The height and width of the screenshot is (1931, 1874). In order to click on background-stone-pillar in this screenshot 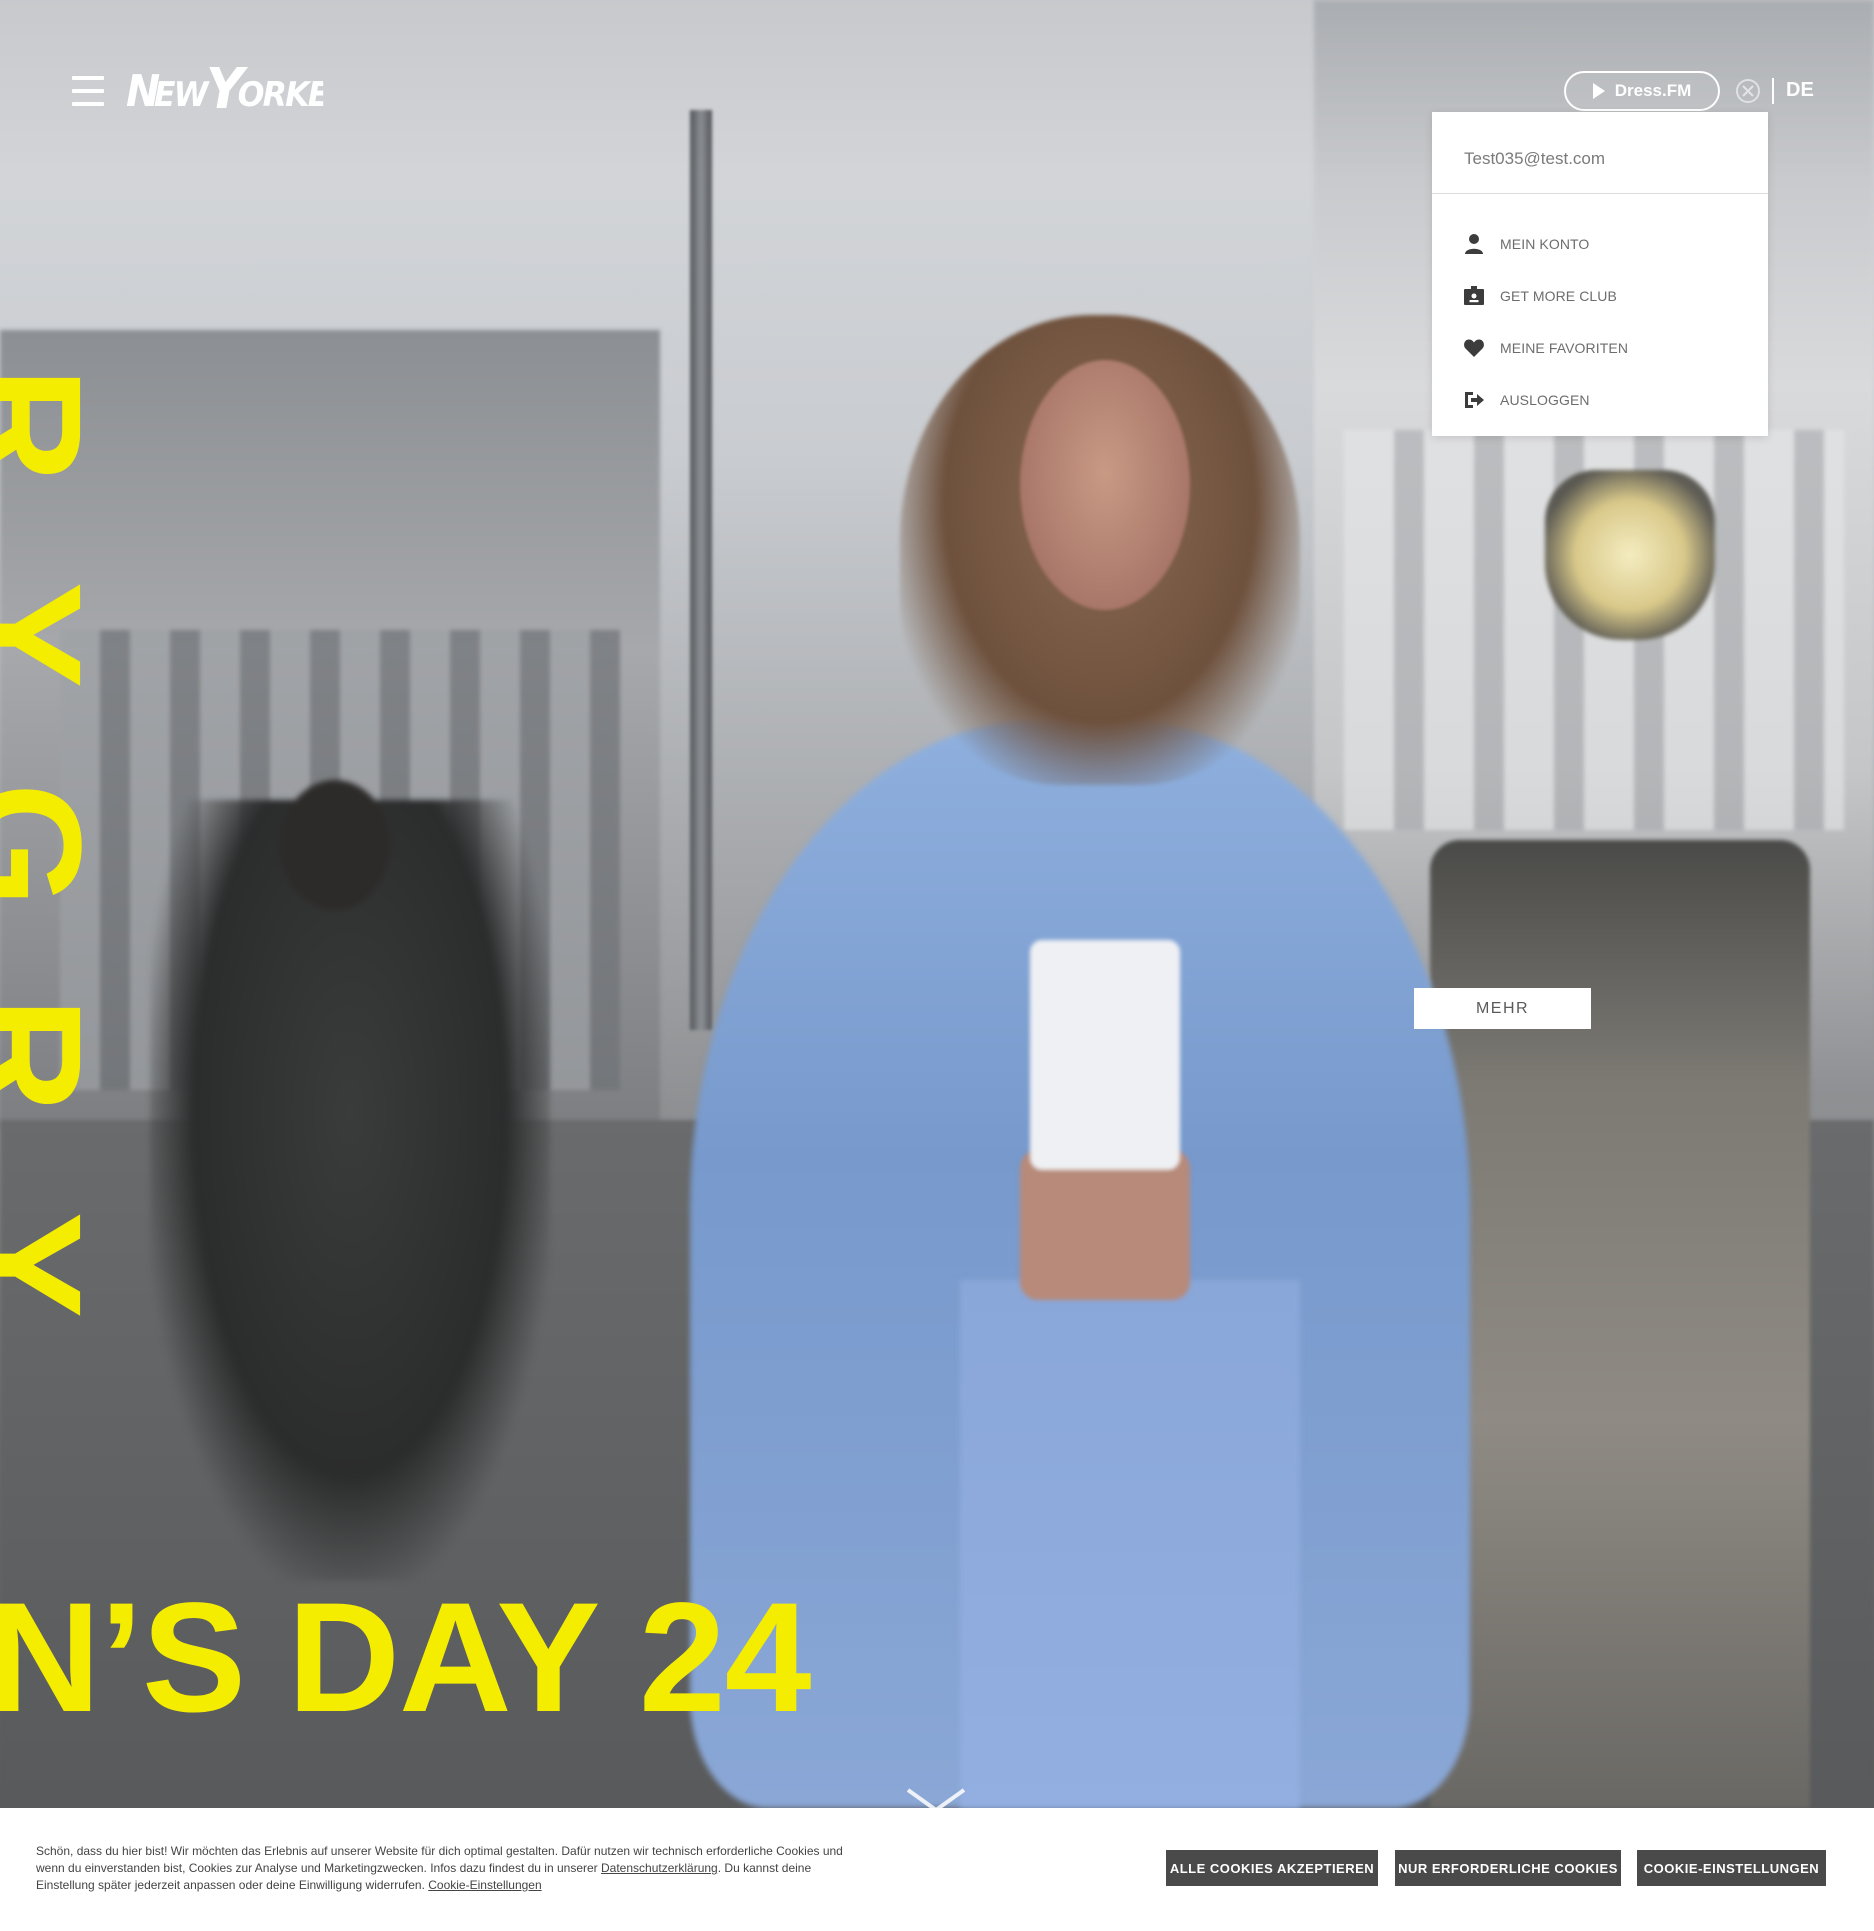, I will do `click(1620, 1324)`.